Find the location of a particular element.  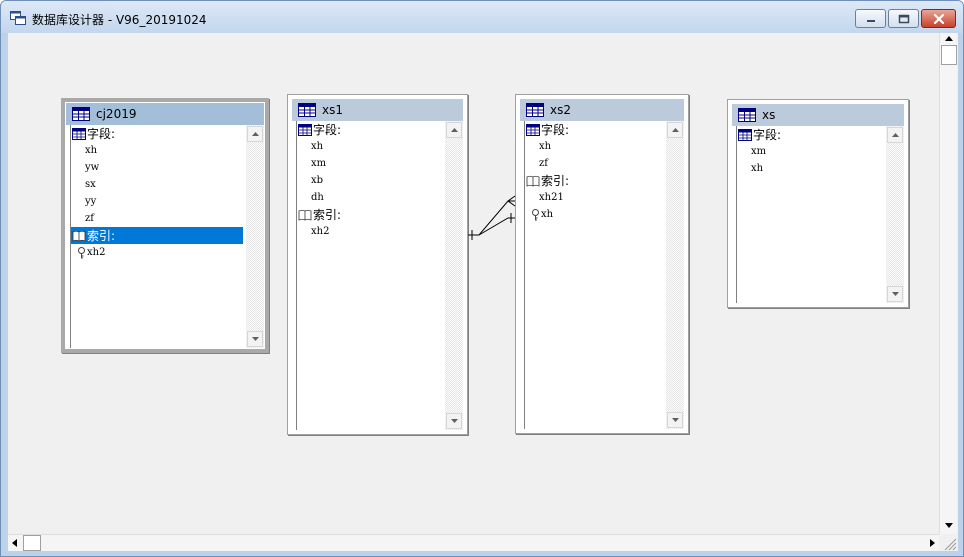

minimize-button is located at coordinates (870, 18).